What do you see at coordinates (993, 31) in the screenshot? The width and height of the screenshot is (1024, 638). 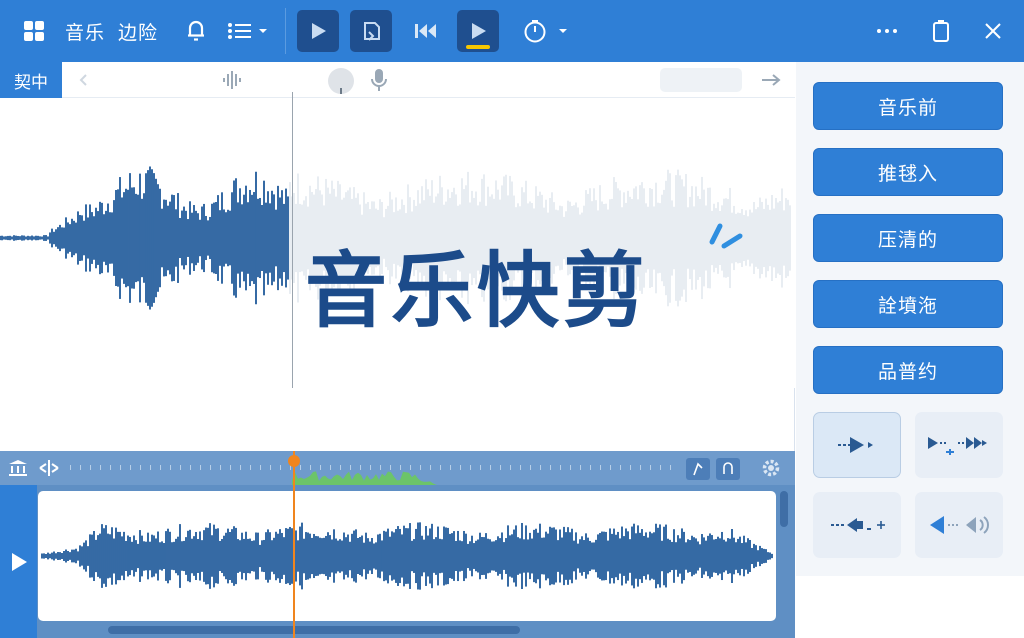 I see `close-icon` at bounding box center [993, 31].